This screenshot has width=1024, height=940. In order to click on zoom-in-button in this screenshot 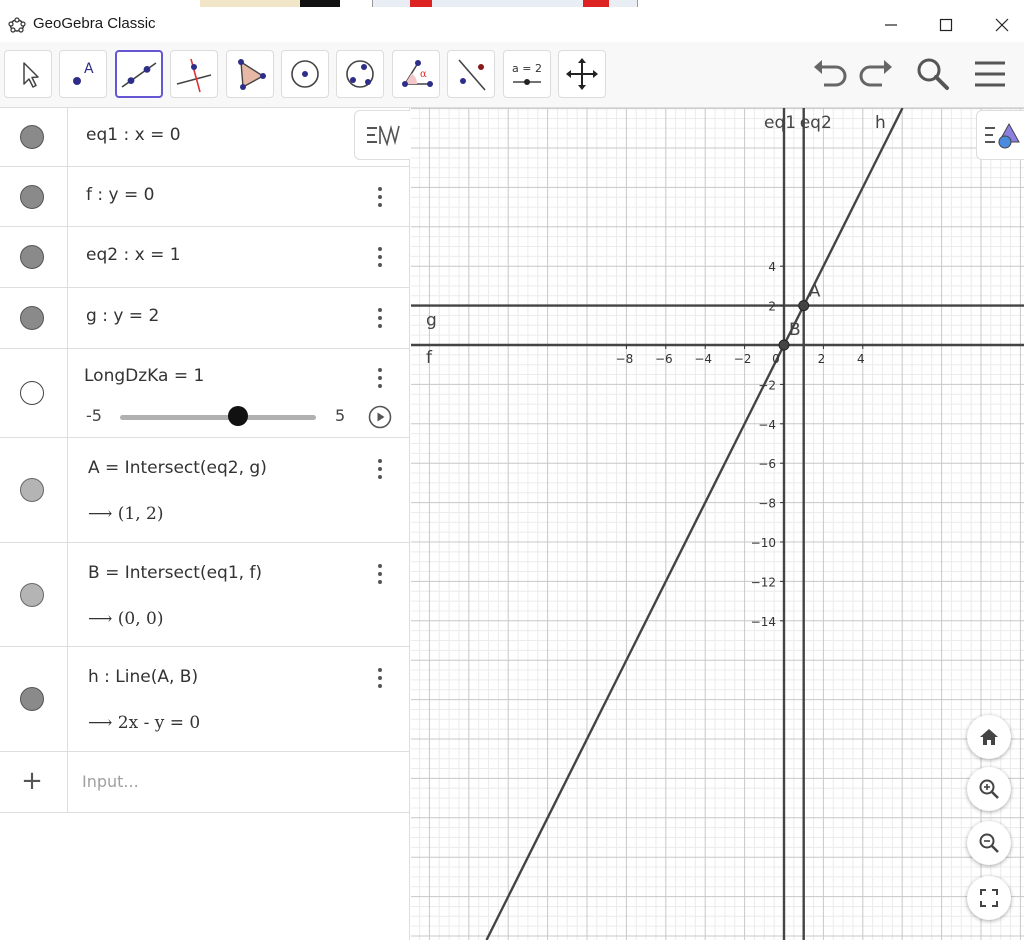, I will do `click(989, 789)`.